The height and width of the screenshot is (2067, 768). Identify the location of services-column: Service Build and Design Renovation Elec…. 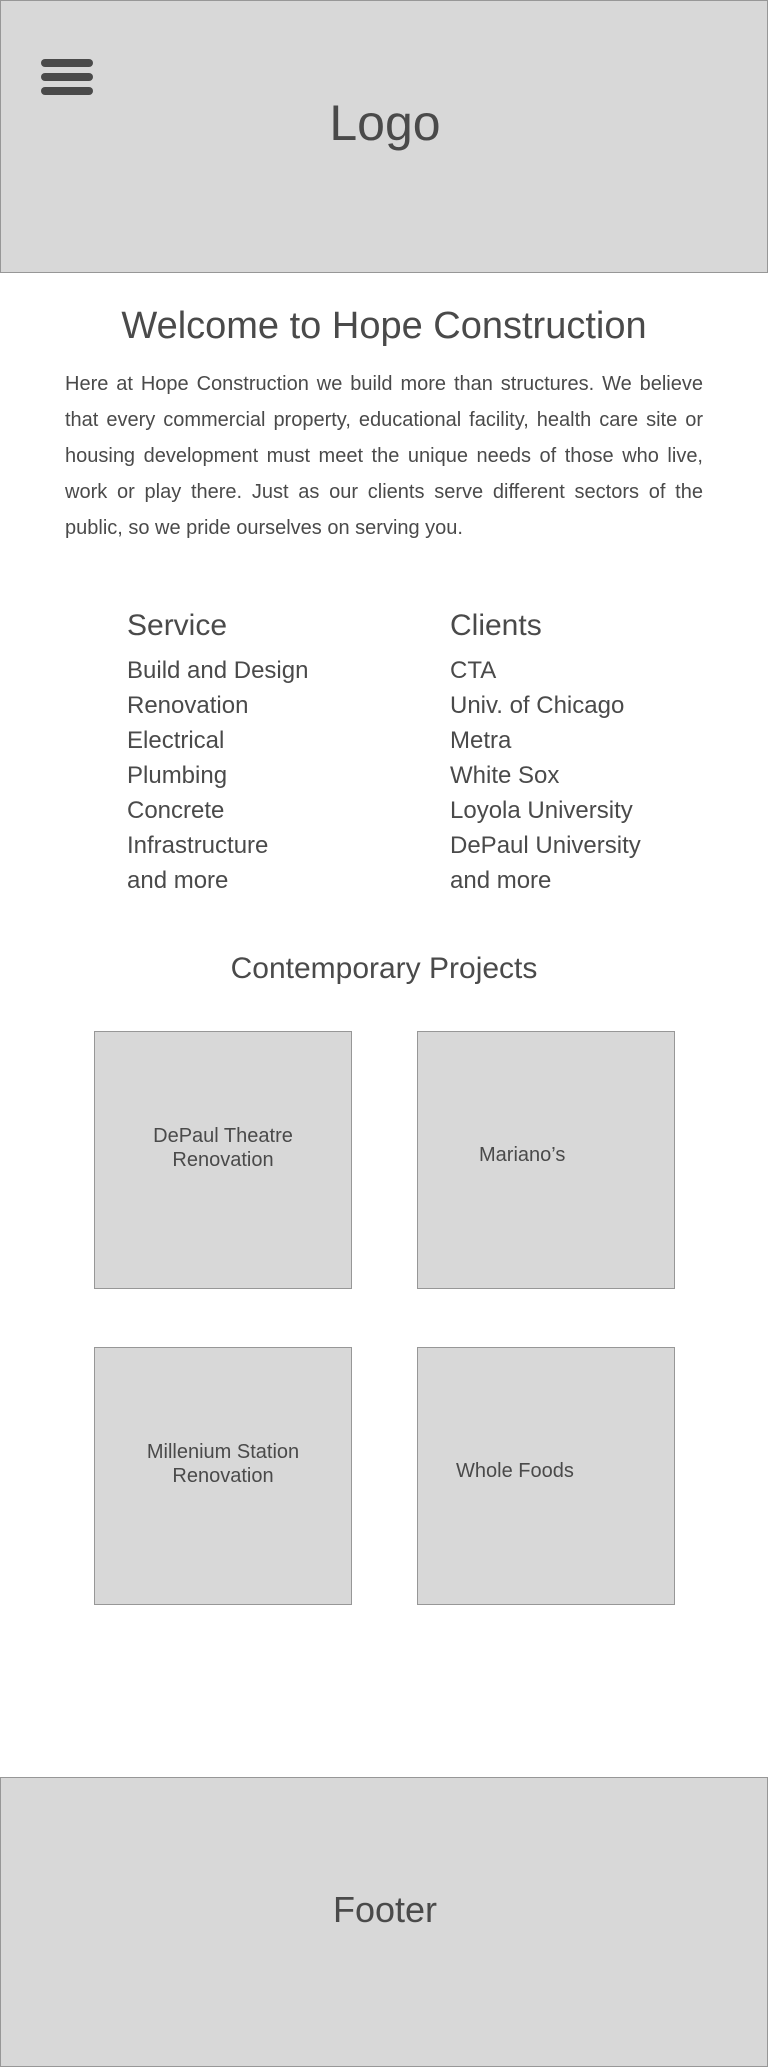
(277, 750).